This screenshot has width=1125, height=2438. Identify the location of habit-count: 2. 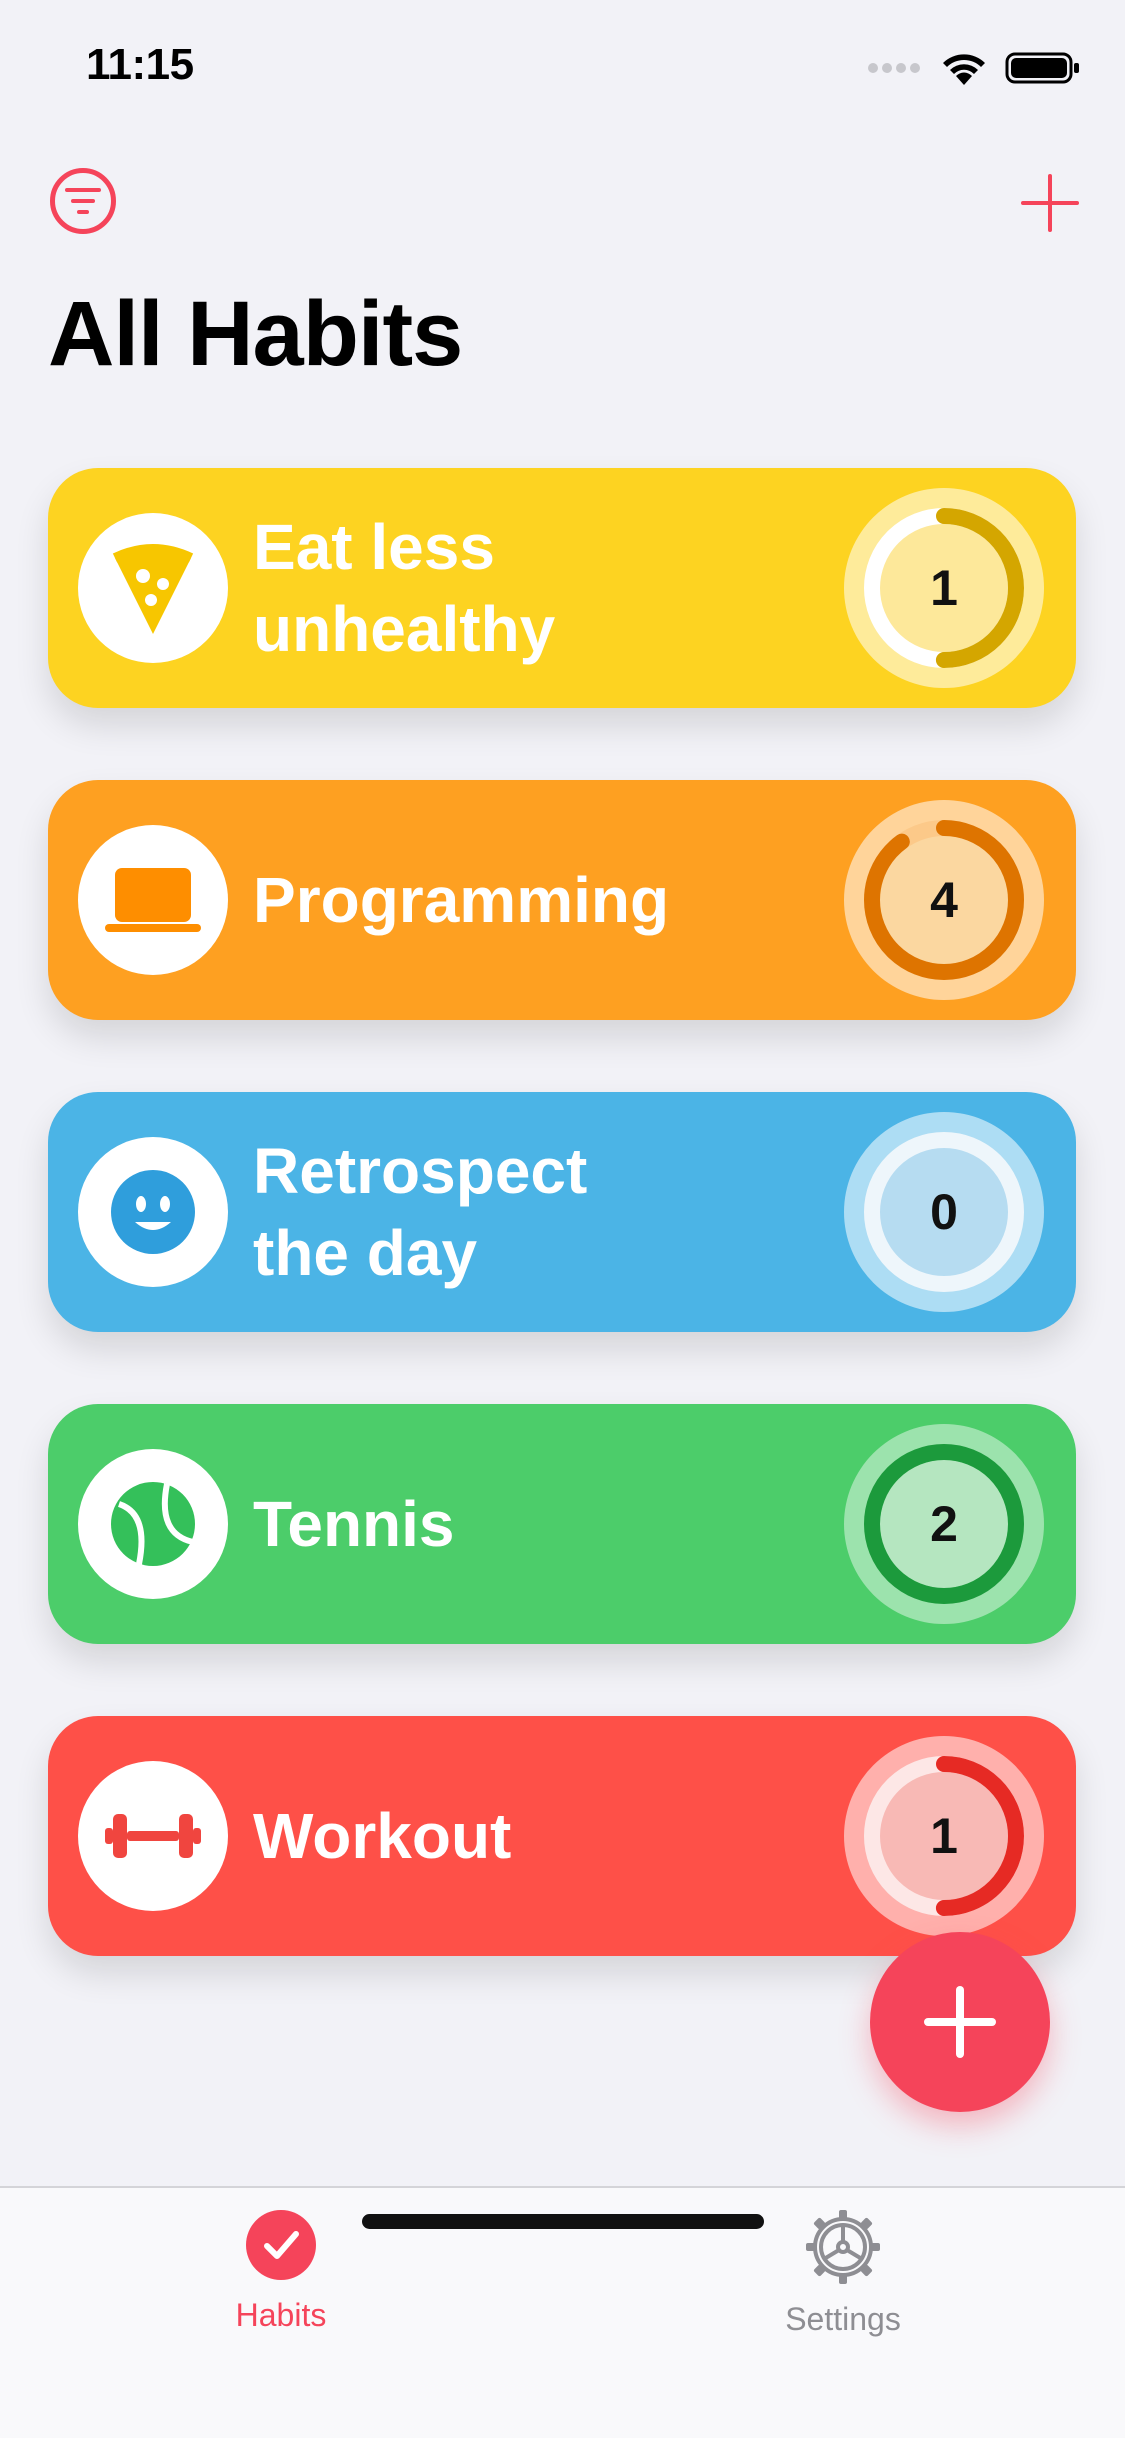
(944, 1524).